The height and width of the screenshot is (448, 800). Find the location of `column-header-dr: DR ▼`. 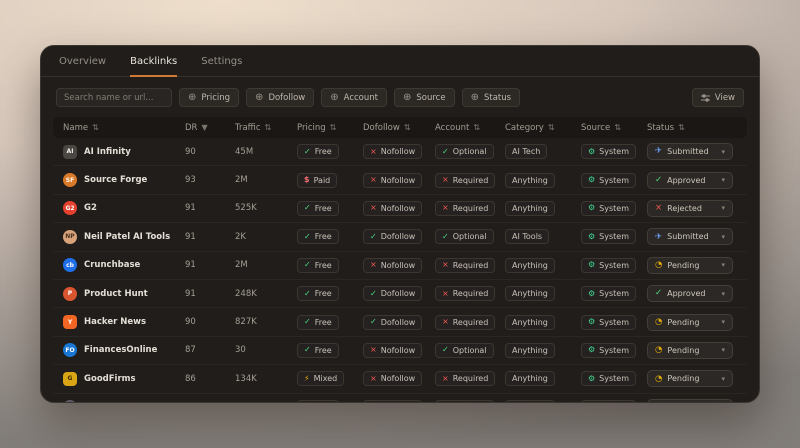

column-header-dr: DR ▼ is located at coordinates (200, 128).